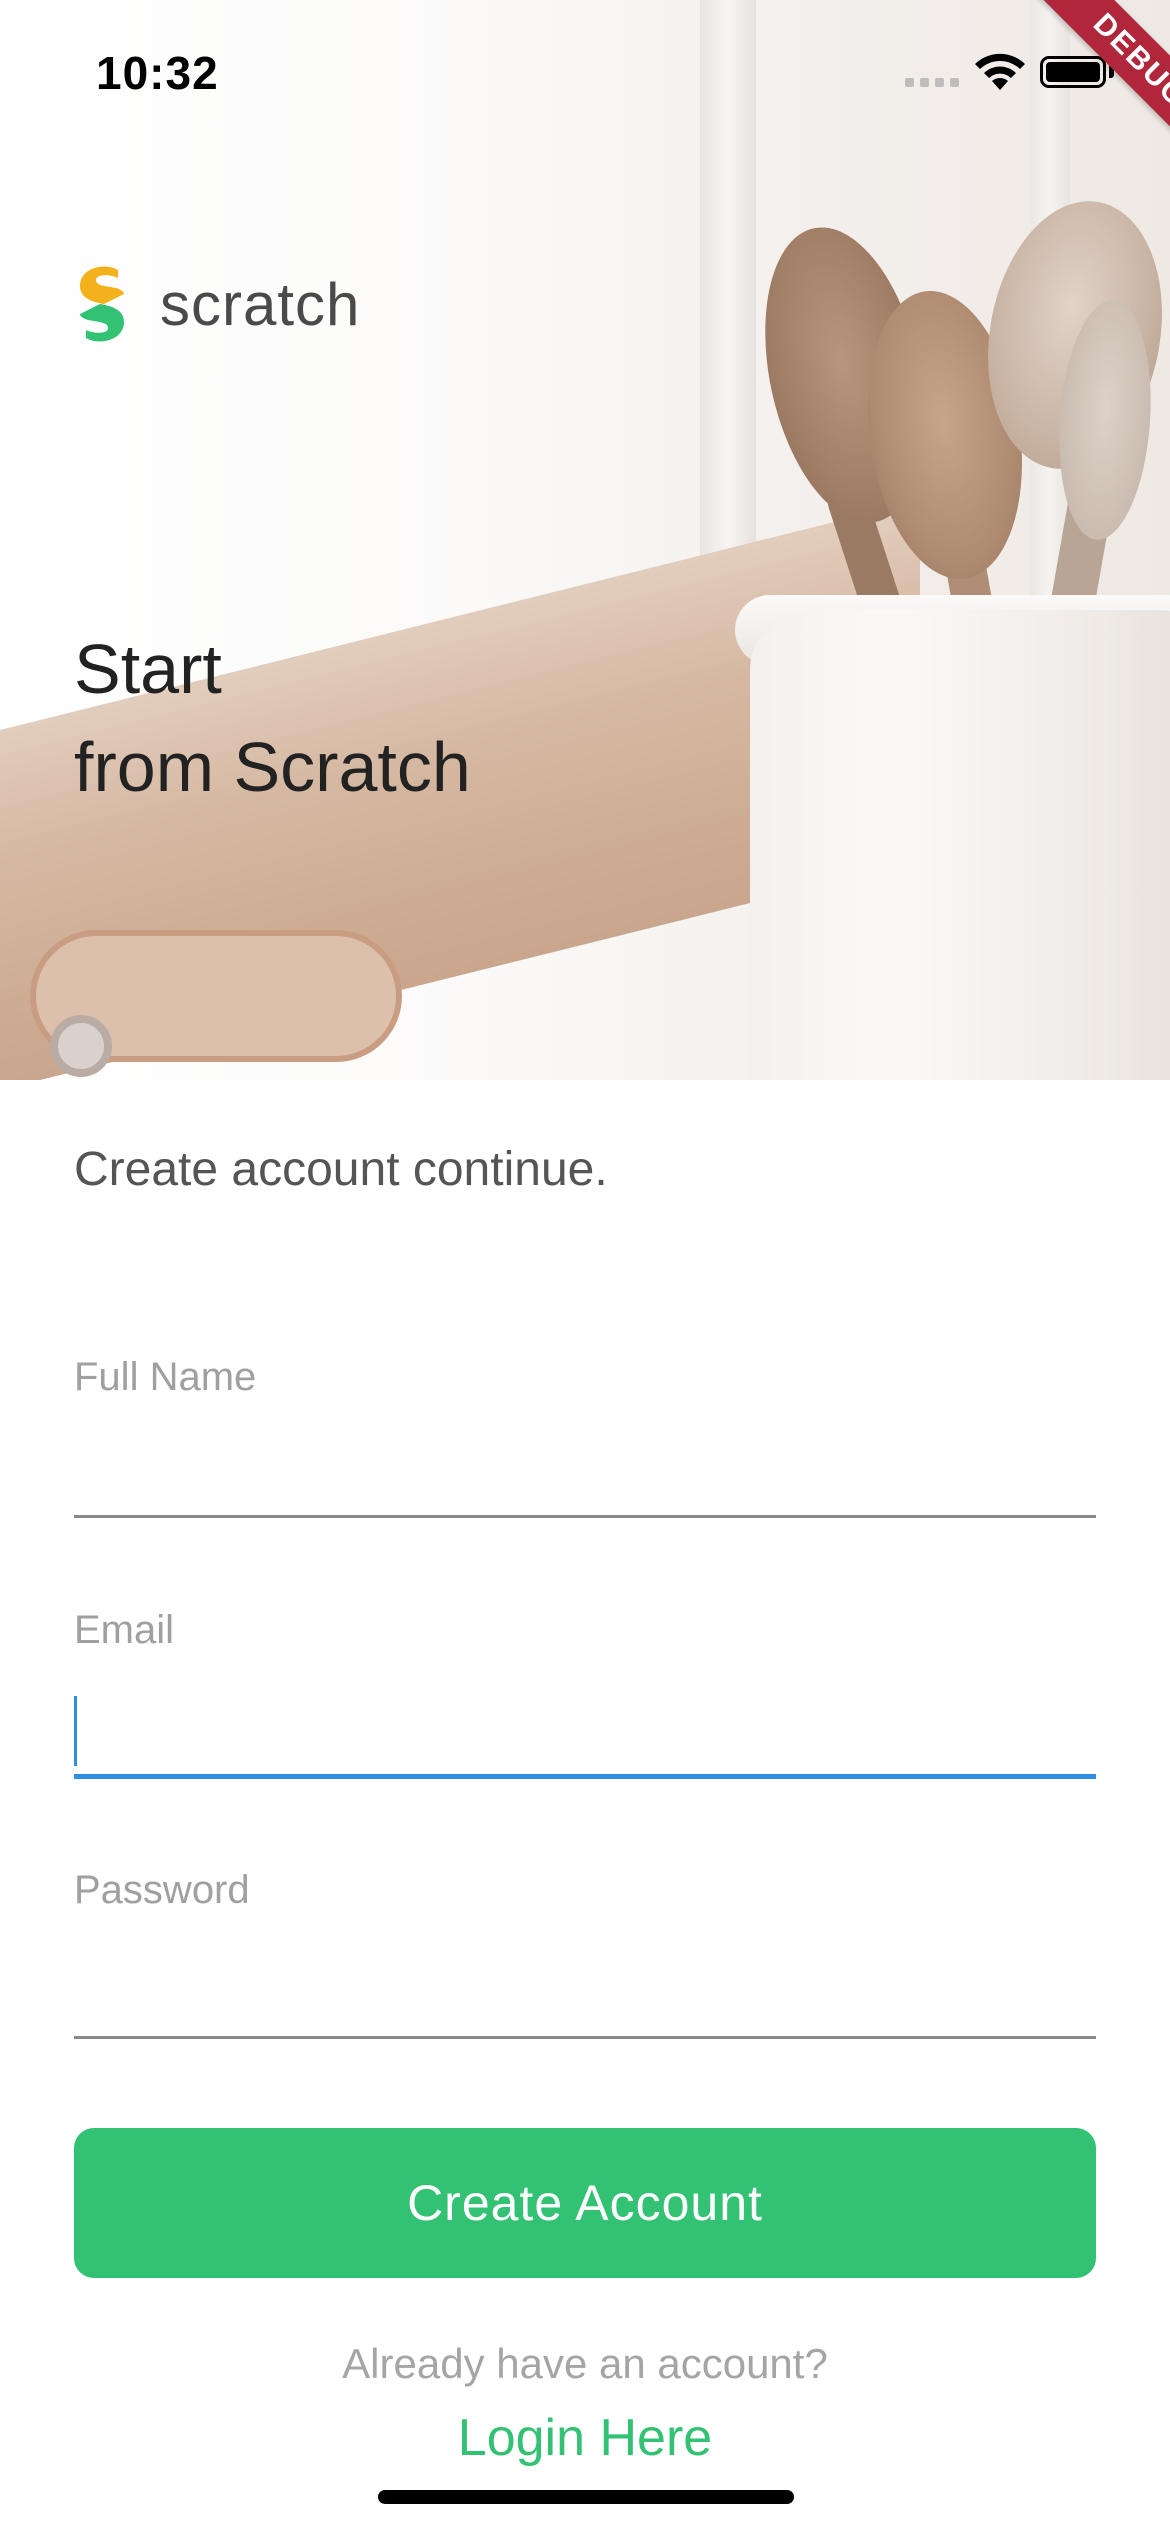 The width and height of the screenshot is (1170, 2532). I want to click on login-here-link: Login Here, so click(585, 2438).